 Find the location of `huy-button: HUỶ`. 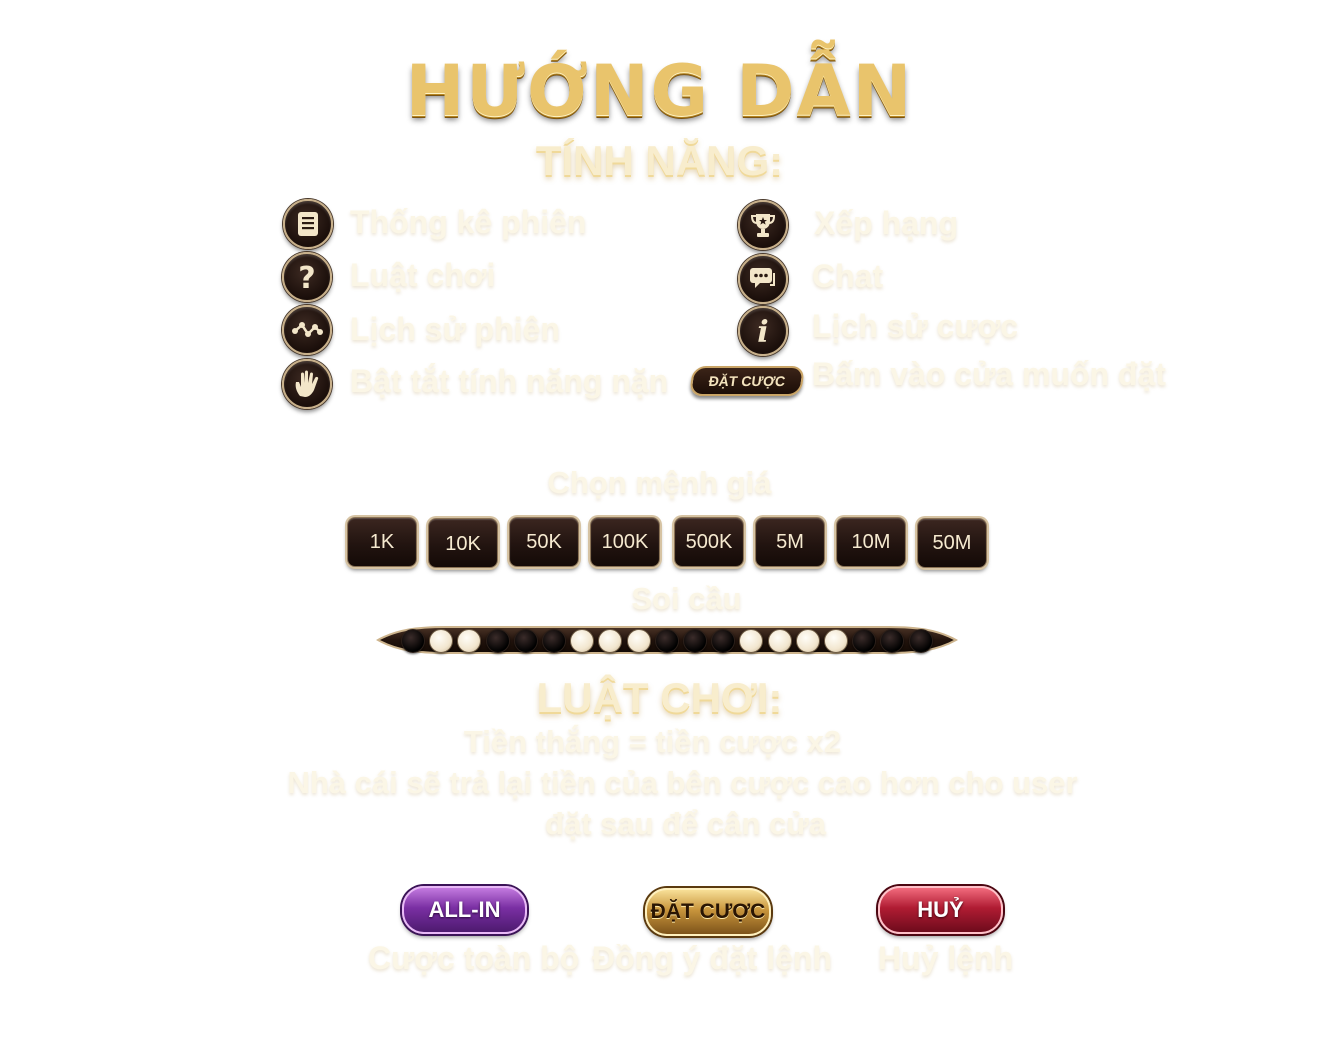

huy-button: HUỶ is located at coordinates (940, 910).